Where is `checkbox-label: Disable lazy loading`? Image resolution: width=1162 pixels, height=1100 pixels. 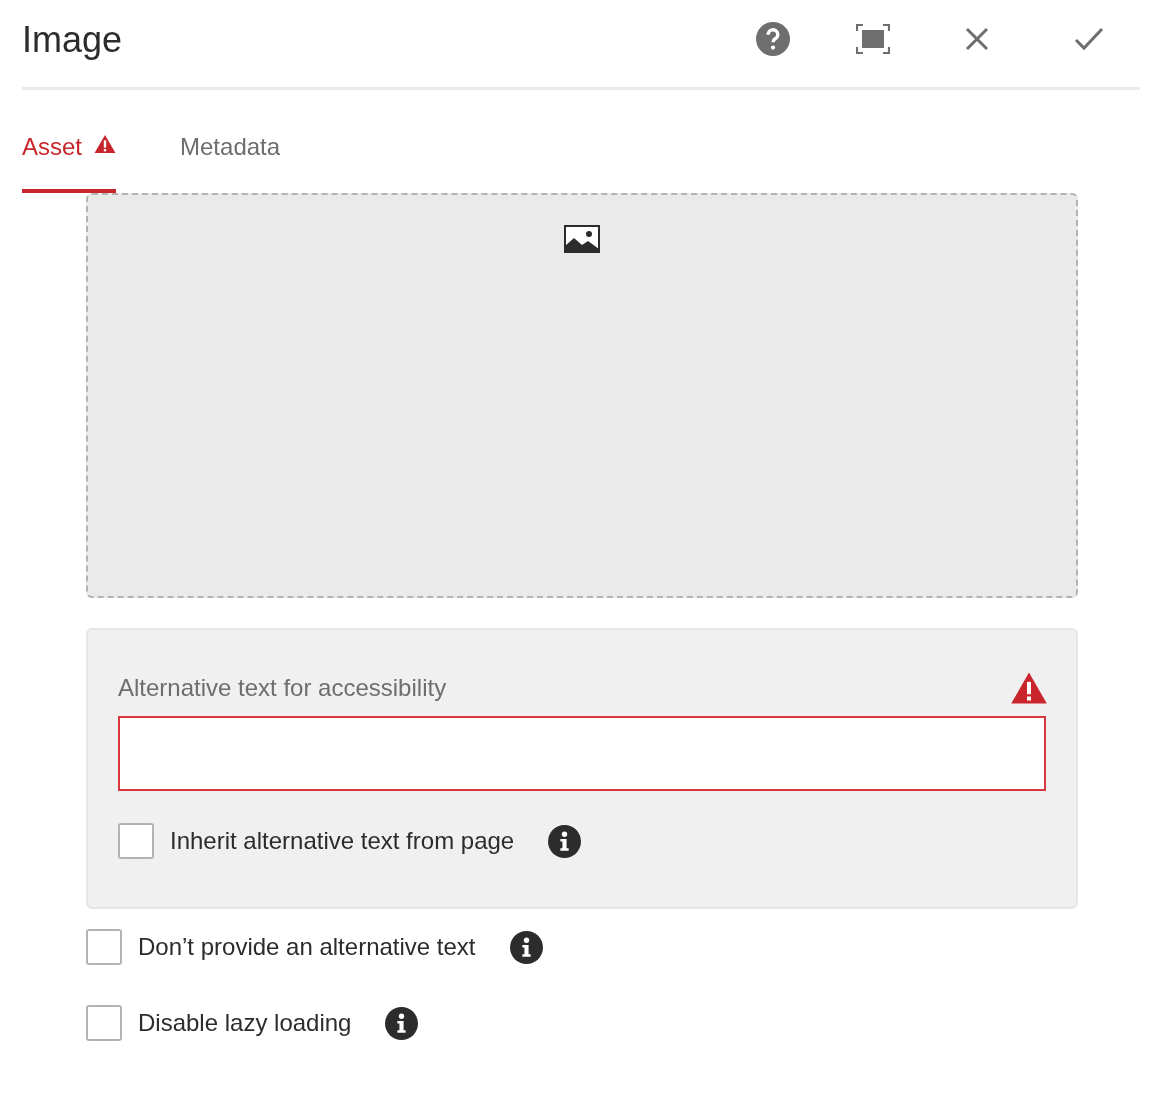 checkbox-label: Disable lazy loading is located at coordinates (245, 1023).